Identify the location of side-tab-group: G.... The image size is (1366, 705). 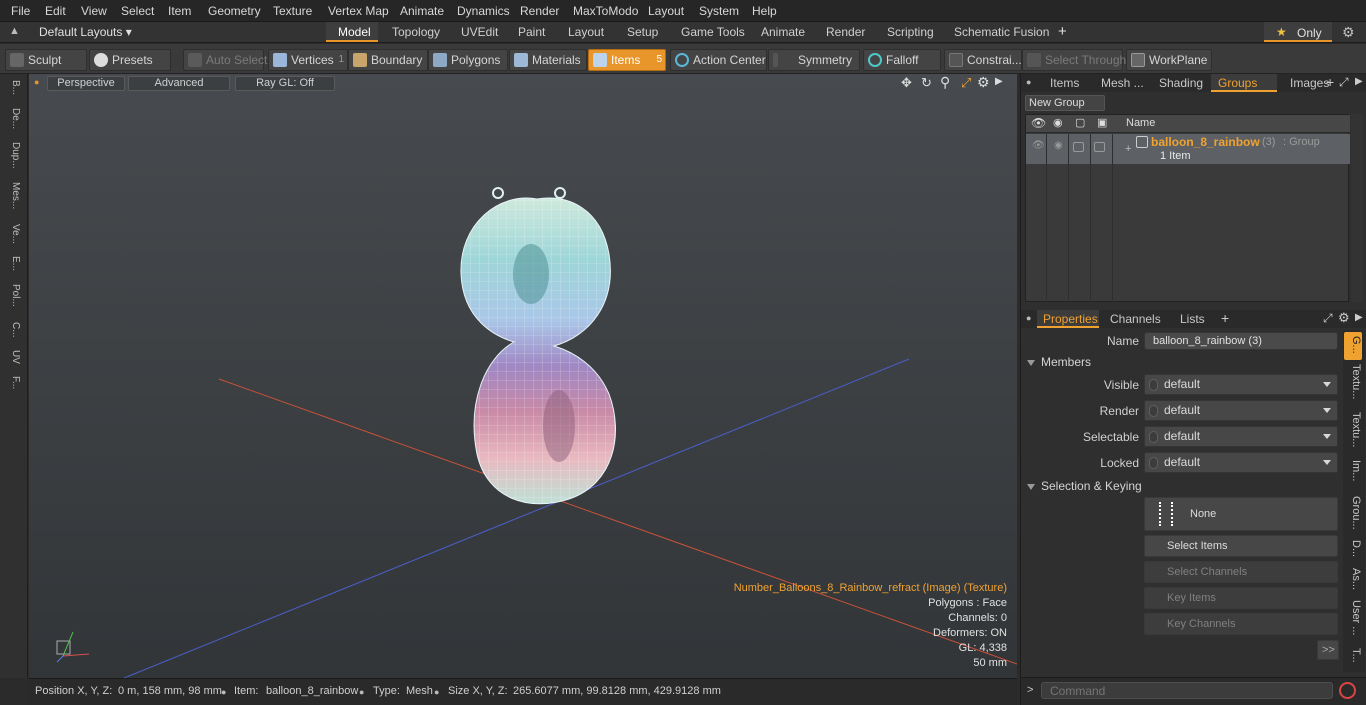
(1354, 345).